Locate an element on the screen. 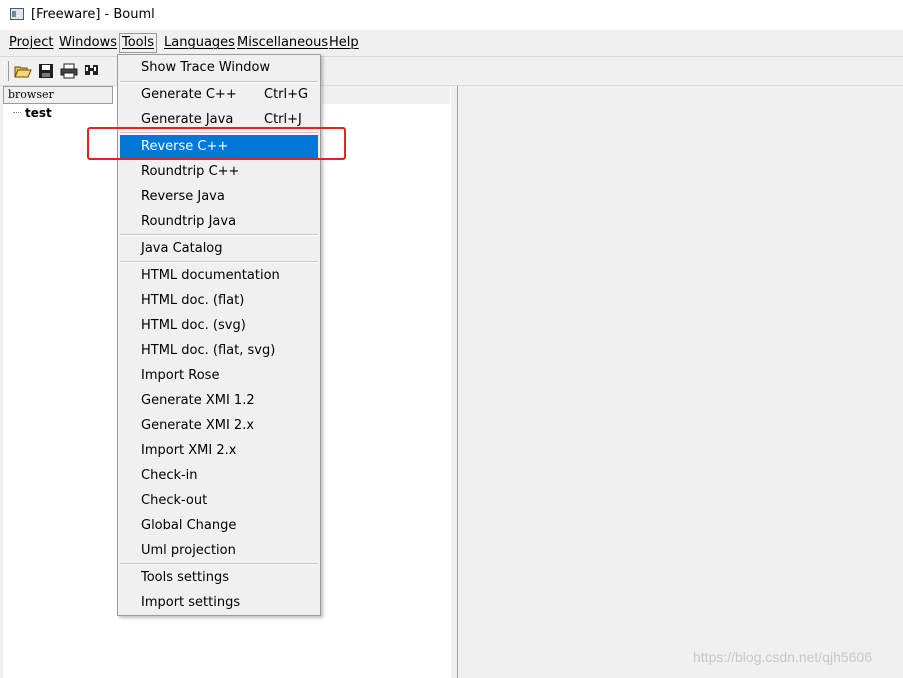 Image resolution: width=903 pixels, height=678 pixels. watermark-text: https://blog.csdn.net/qjh5606 is located at coordinates (783, 657).